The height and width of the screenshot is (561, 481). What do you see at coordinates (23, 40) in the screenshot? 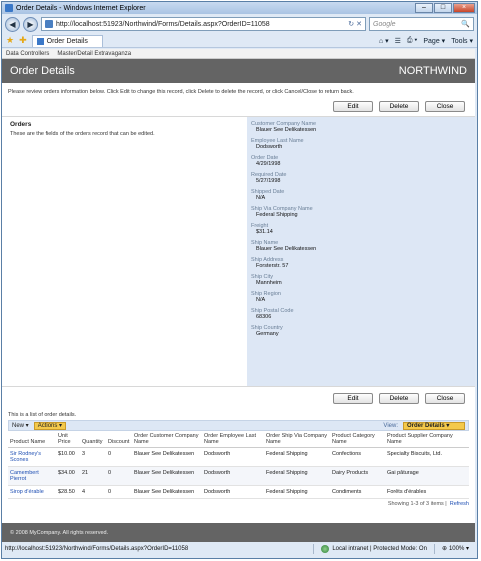
I see `add-favorites-icon: ✚` at bounding box center [23, 40].